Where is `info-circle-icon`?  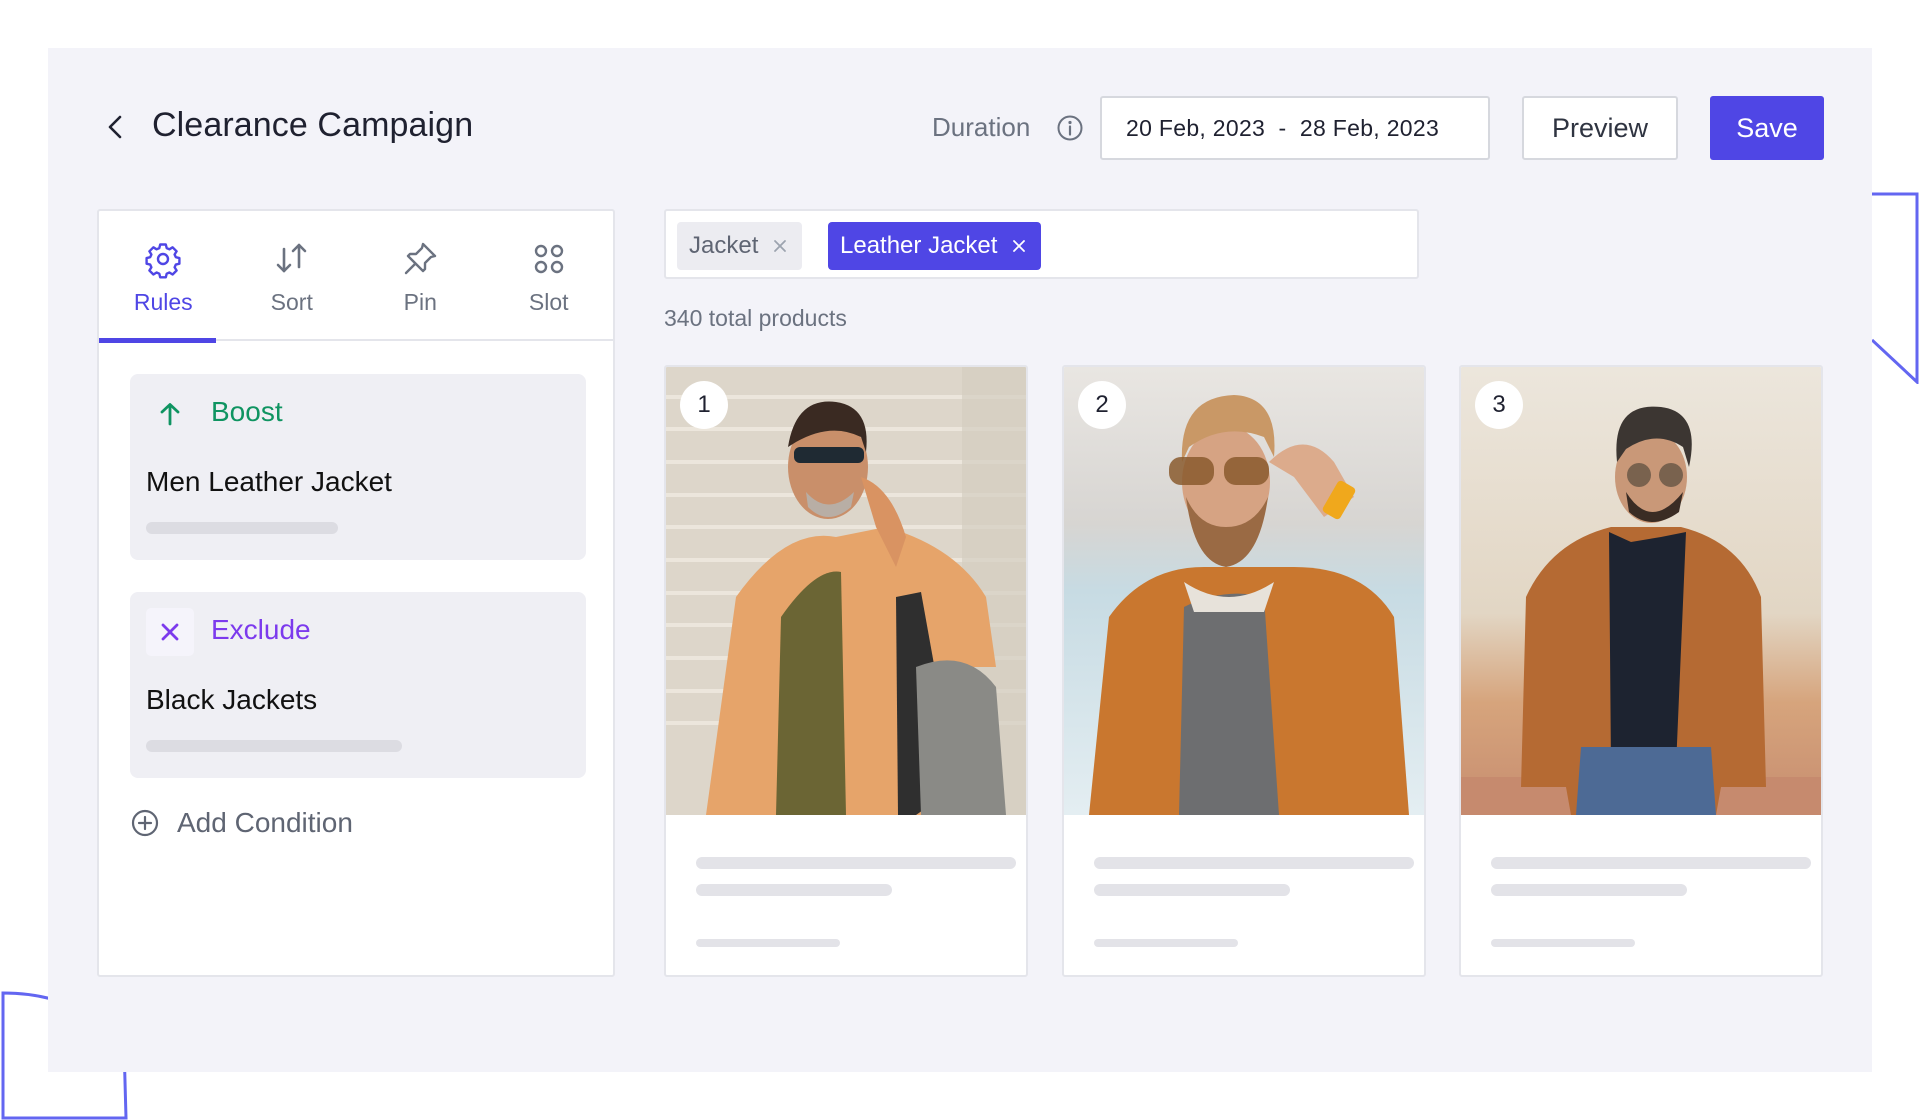 info-circle-icon is located at coordinates (1070, 128).